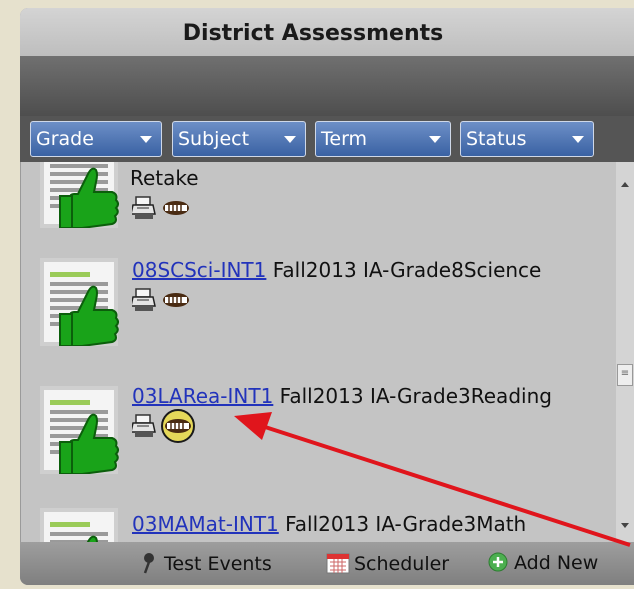 This screenshot has width=634, height=589. What do you see at coordinates (496, 139) in the screenshot?
I see `status-filter-label: Status` at bounding box center [496, 139].